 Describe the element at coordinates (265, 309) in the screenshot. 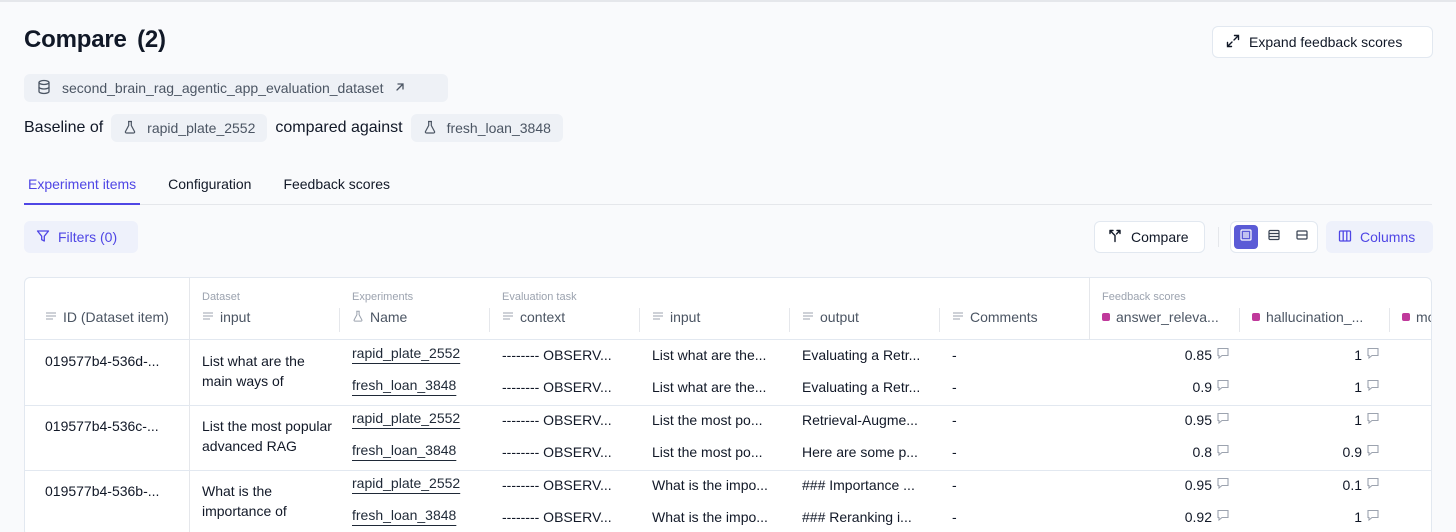

I see `header-dataset-input: Dataset input` at that location.